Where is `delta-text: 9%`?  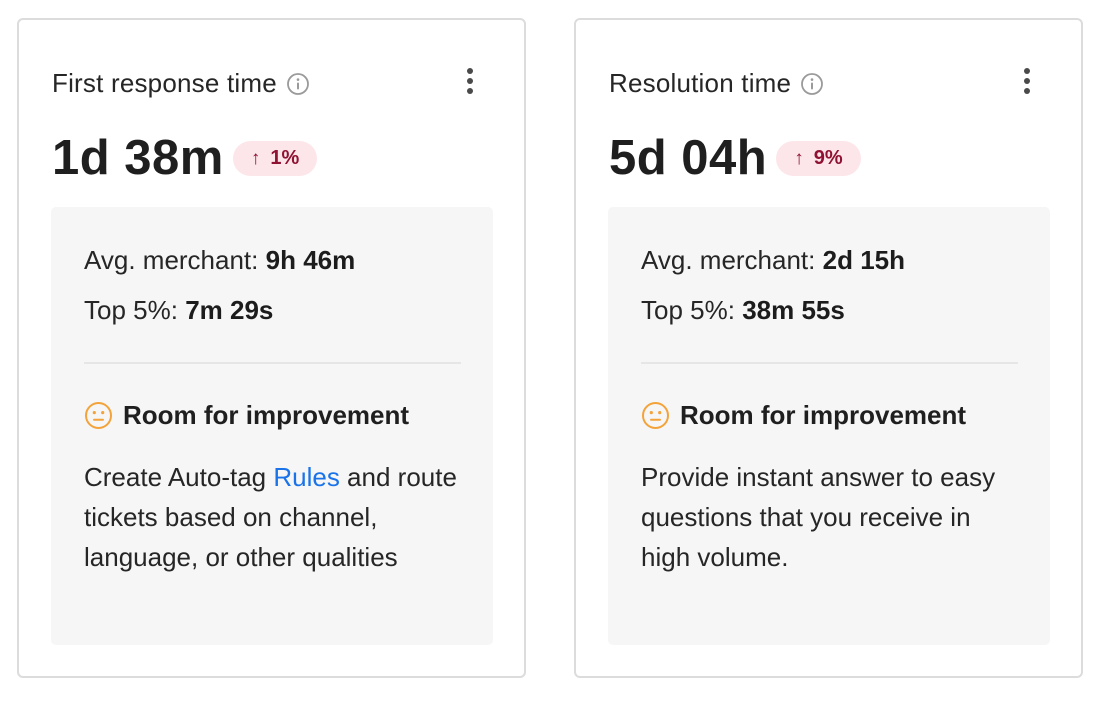
delta-text: 9% is located at coordinates (828, 158).